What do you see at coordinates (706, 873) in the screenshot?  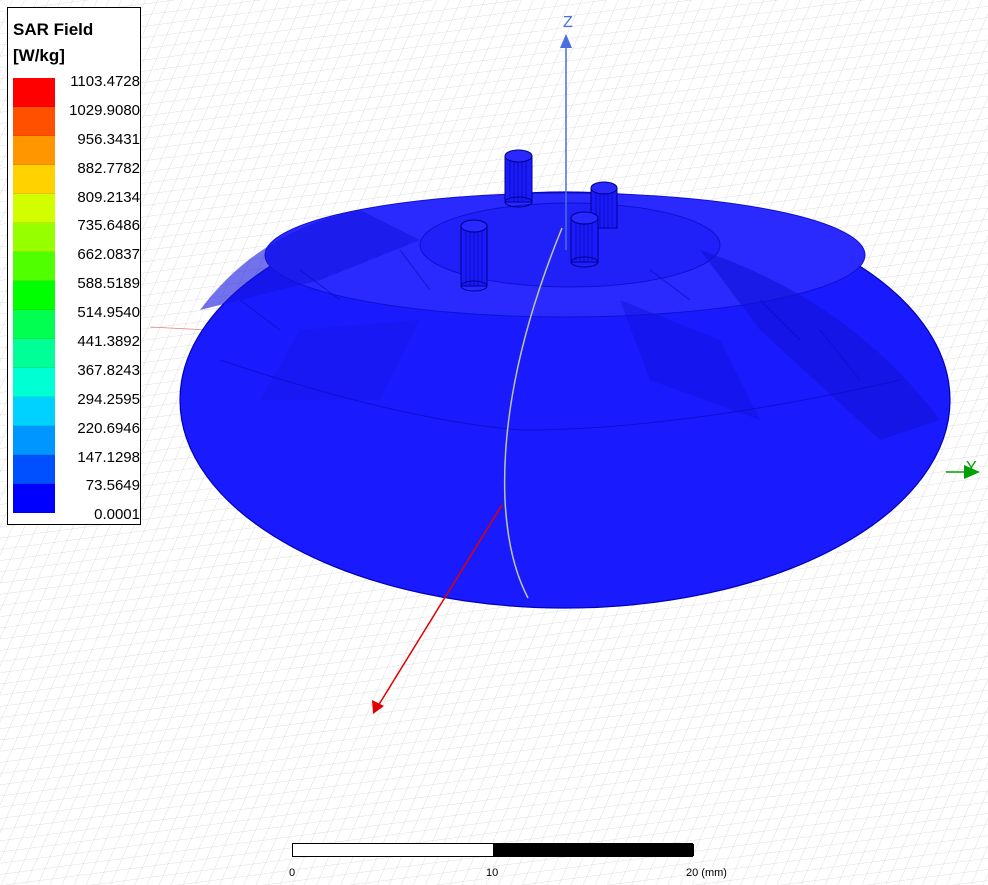 I see `scale-tick-20: 20 (mm)` at bounding box center [706, 873].